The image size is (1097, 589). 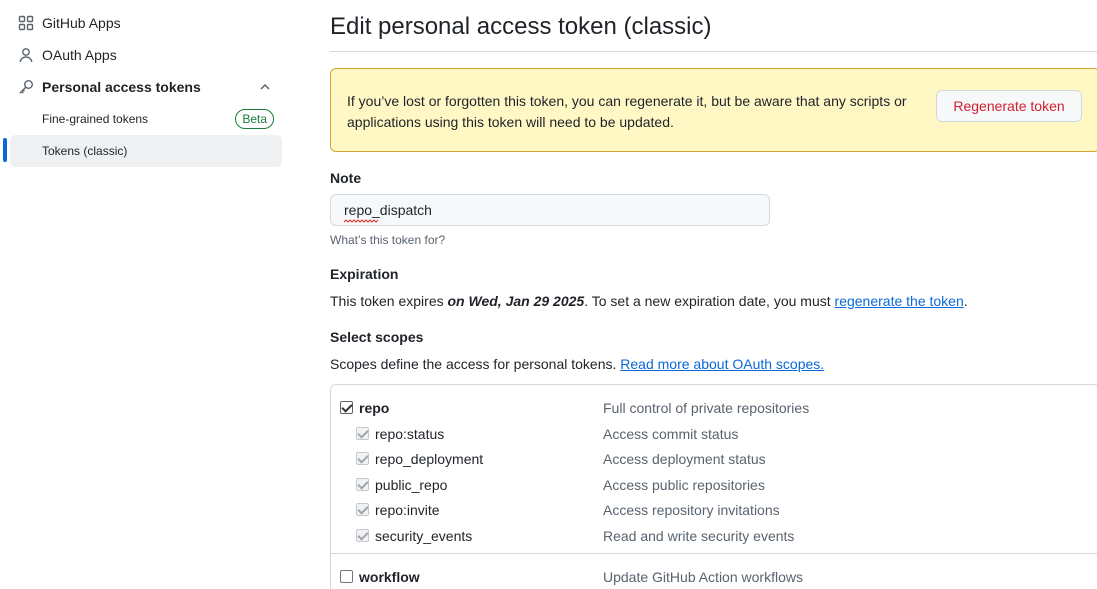 What do you see at coordinates (362, 484) in the screenshot?
I see `public-repo-checkbox` at bounding box center [362, 484].